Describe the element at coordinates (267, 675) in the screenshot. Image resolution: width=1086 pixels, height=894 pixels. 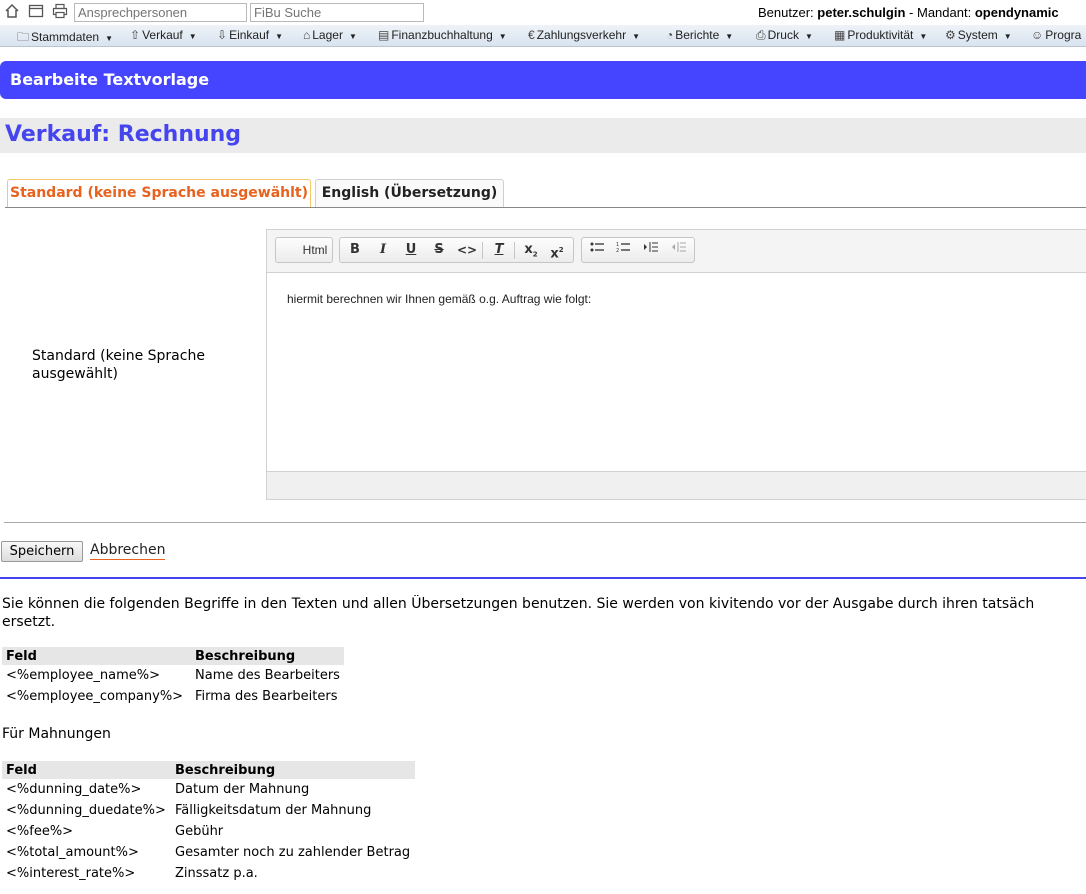
I see `description-cell: Name des Bearbeiters` at that location.